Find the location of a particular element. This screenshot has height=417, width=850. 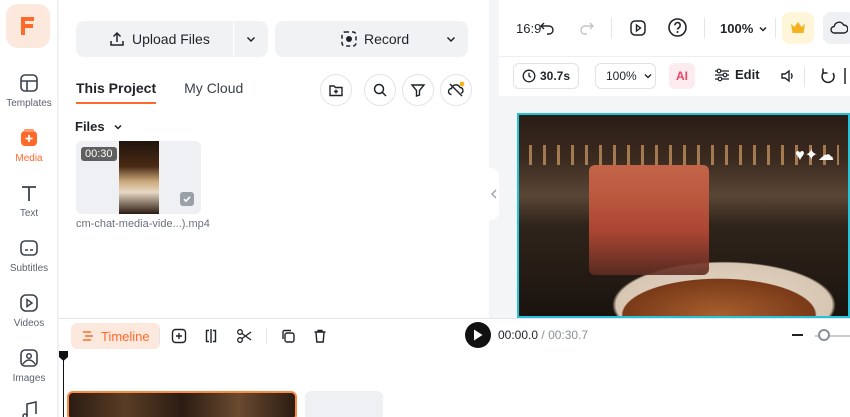

music-icon is located at coordinates (29, 408).